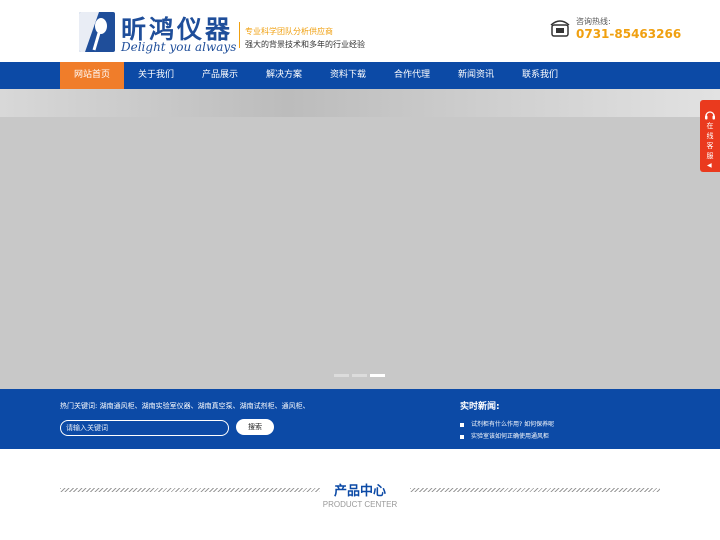  What do you see at coordinates (476, 75) in the screenshot?
I see `nav-item-news: 新闻资讯` at bounding box center [476, 75].